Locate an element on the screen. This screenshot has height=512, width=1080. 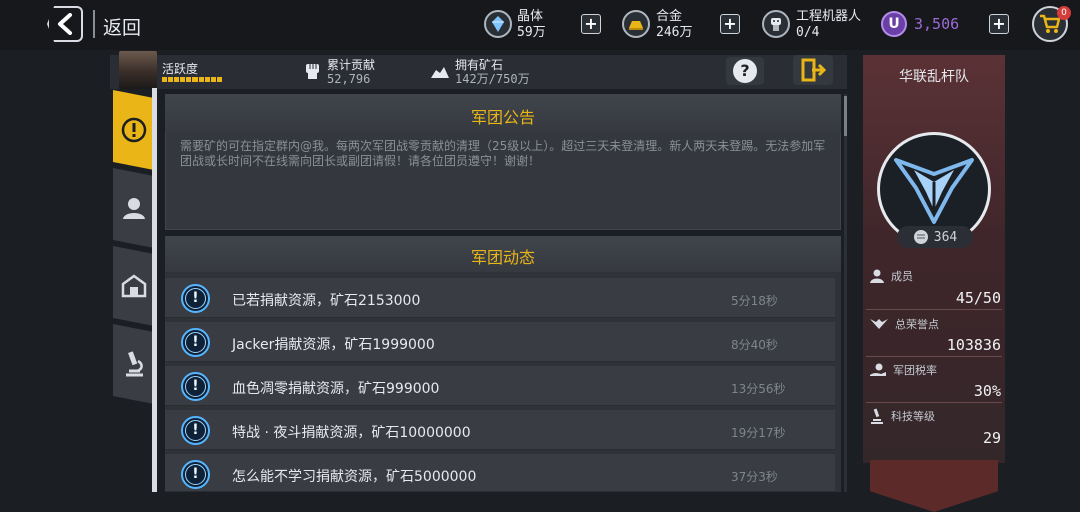
scrollbar-thumb is located at coordinates (845, 116).